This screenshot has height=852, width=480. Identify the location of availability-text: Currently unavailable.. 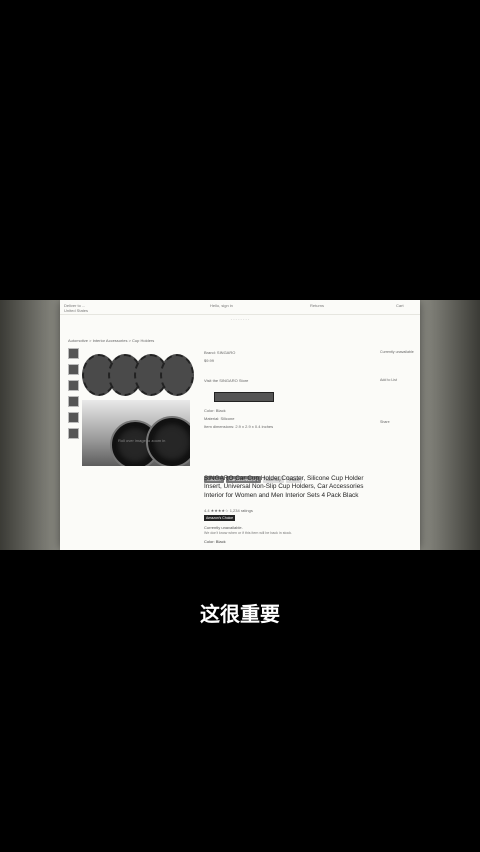
(223, 527).